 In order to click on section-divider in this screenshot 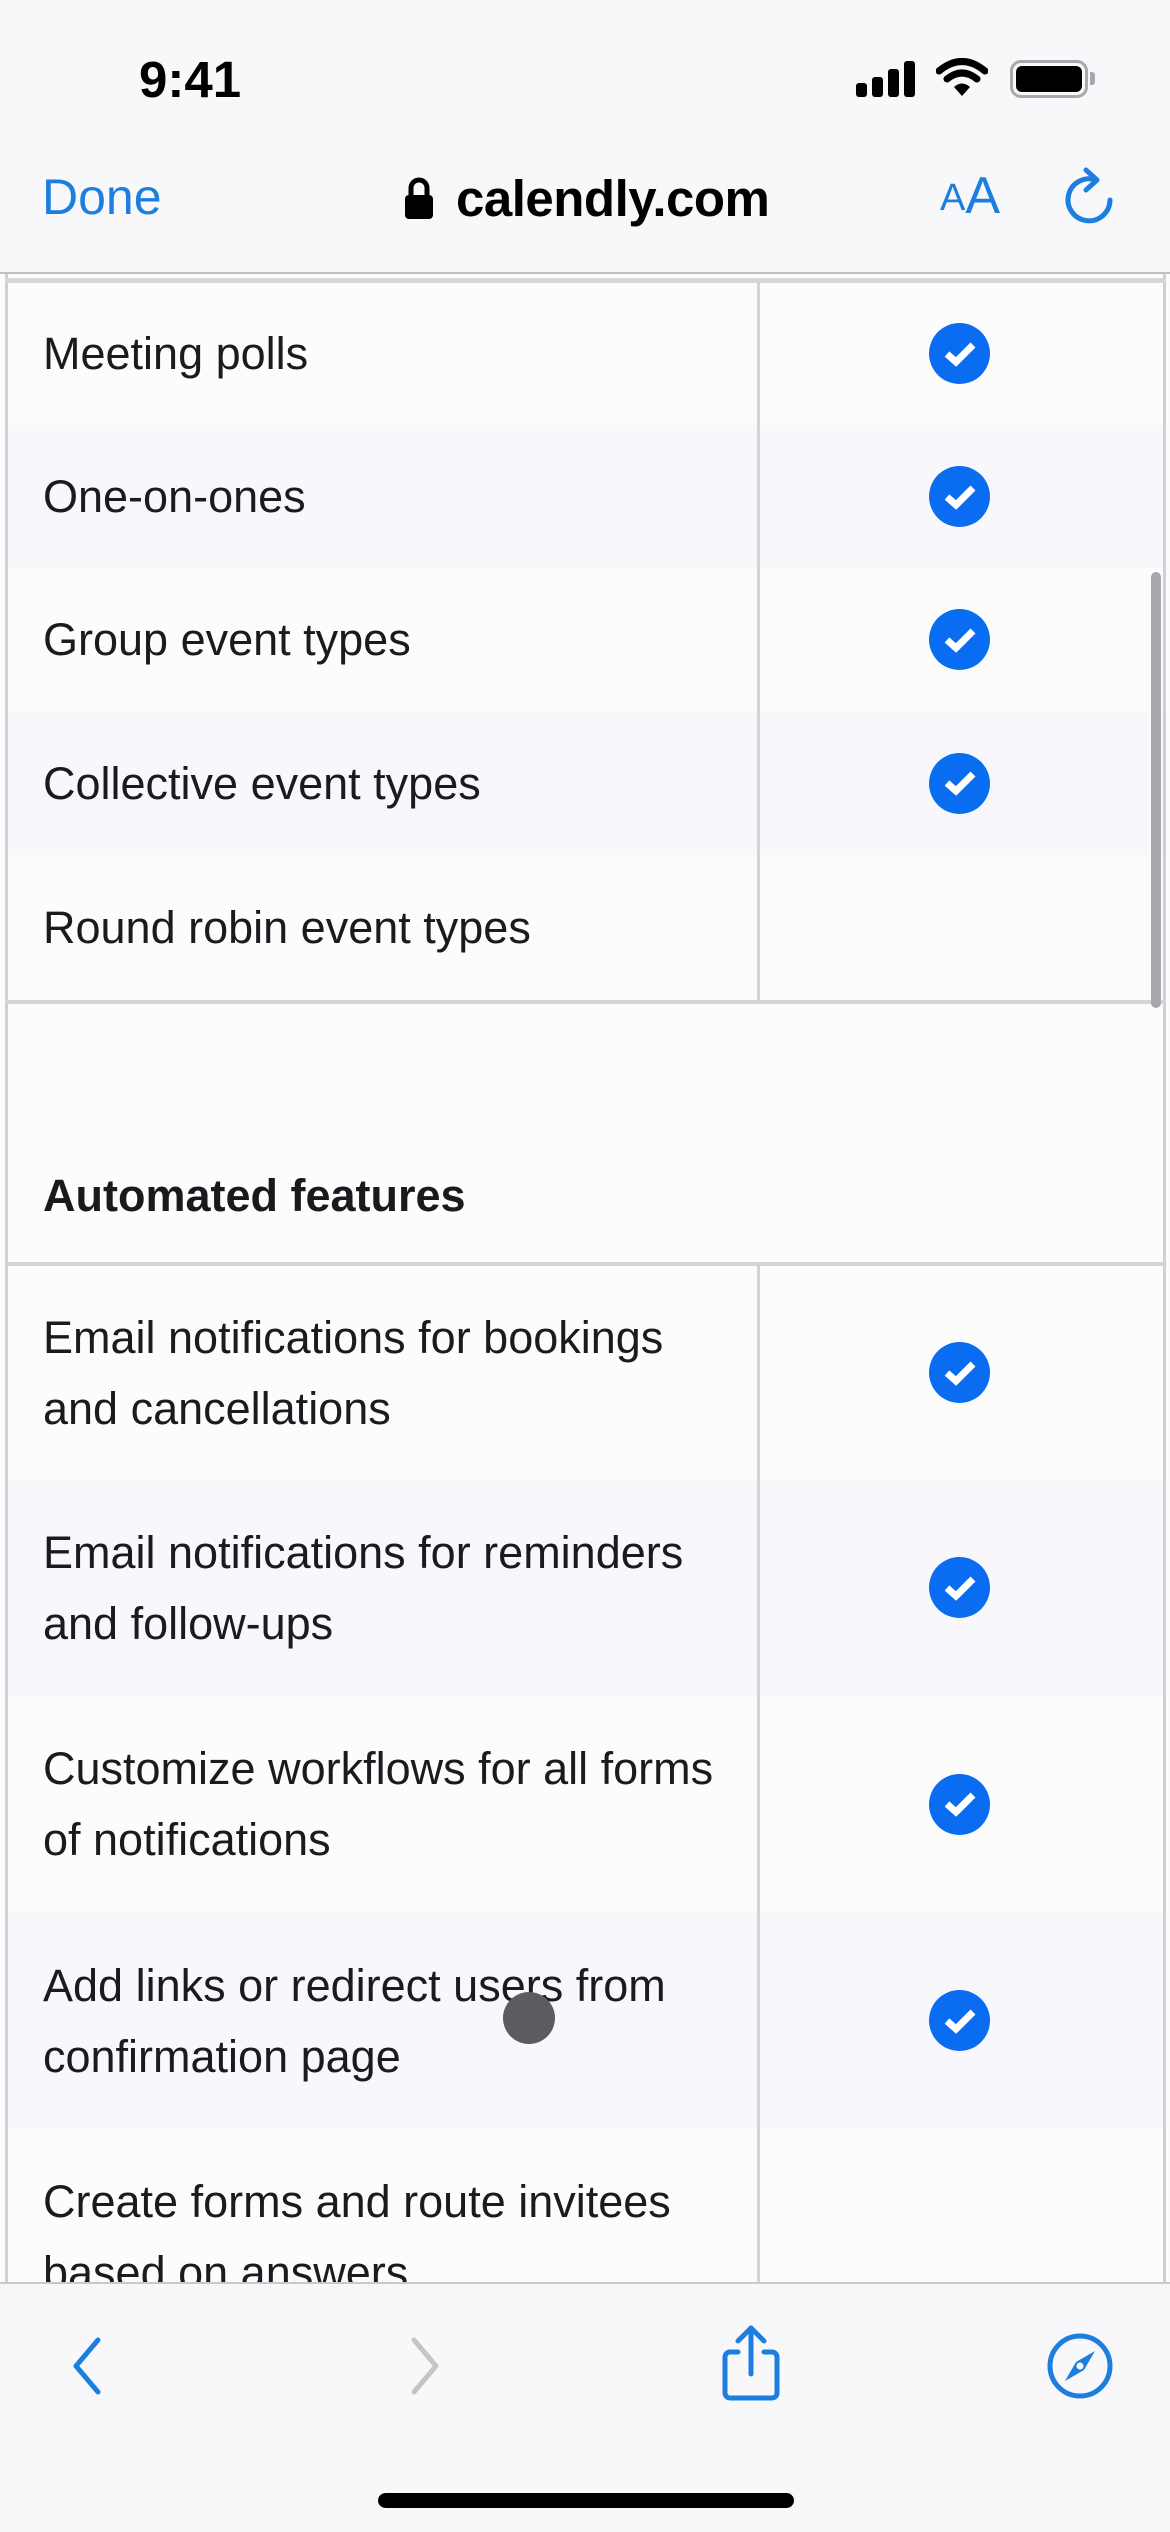, I will do `click(585, 1002)`.